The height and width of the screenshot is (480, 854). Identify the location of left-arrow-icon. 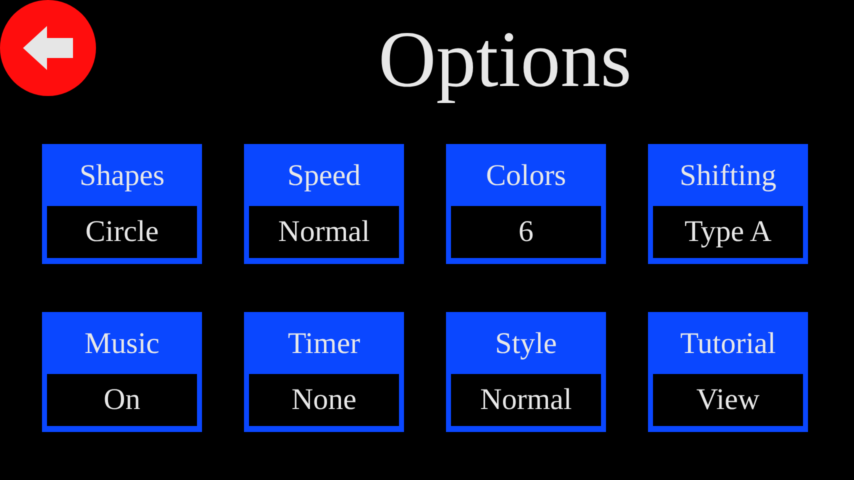
(48, 48).